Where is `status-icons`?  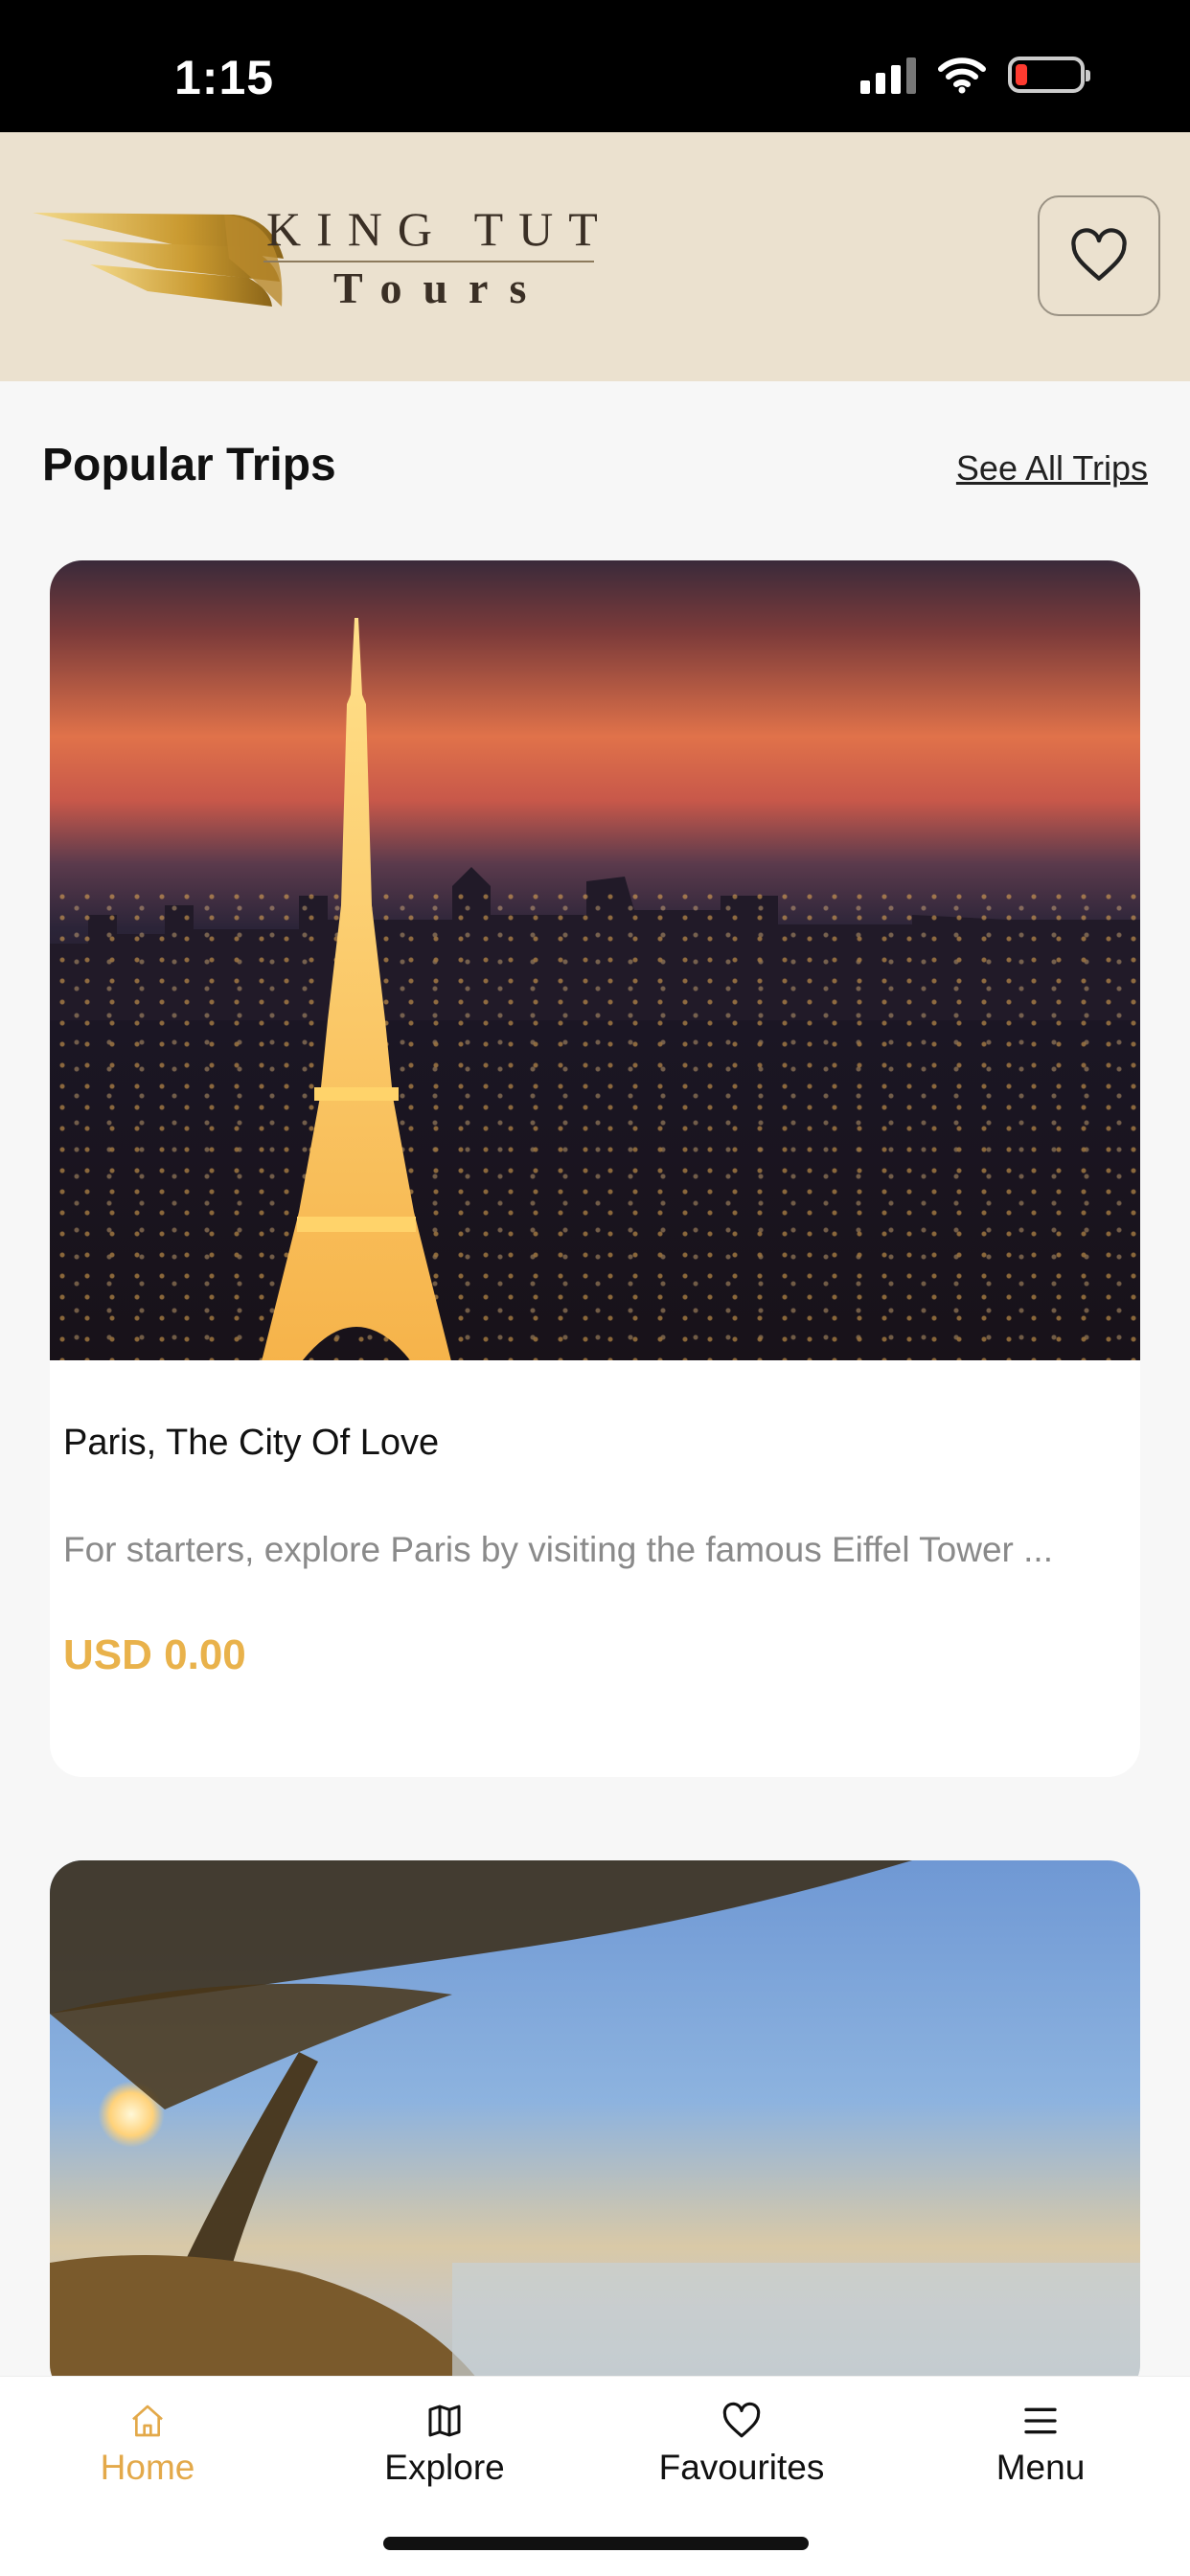
status-icons is located at coordinates (975, 75).